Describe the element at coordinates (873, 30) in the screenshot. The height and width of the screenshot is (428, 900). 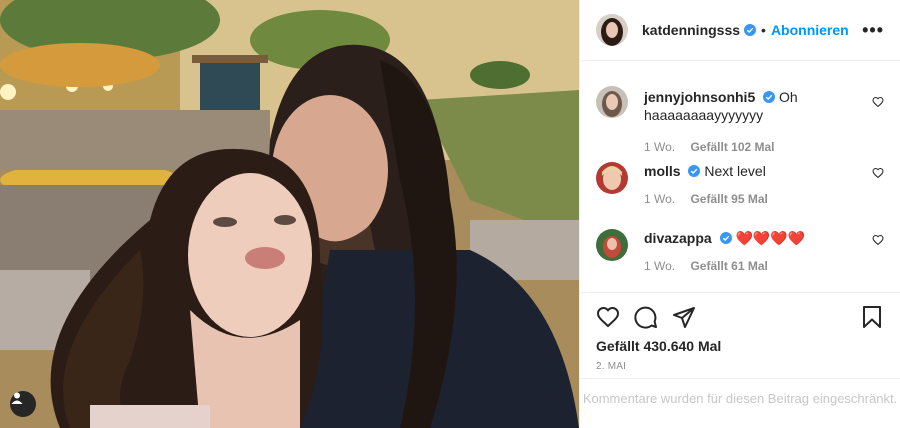
I see `more-icon: •••` at that location.